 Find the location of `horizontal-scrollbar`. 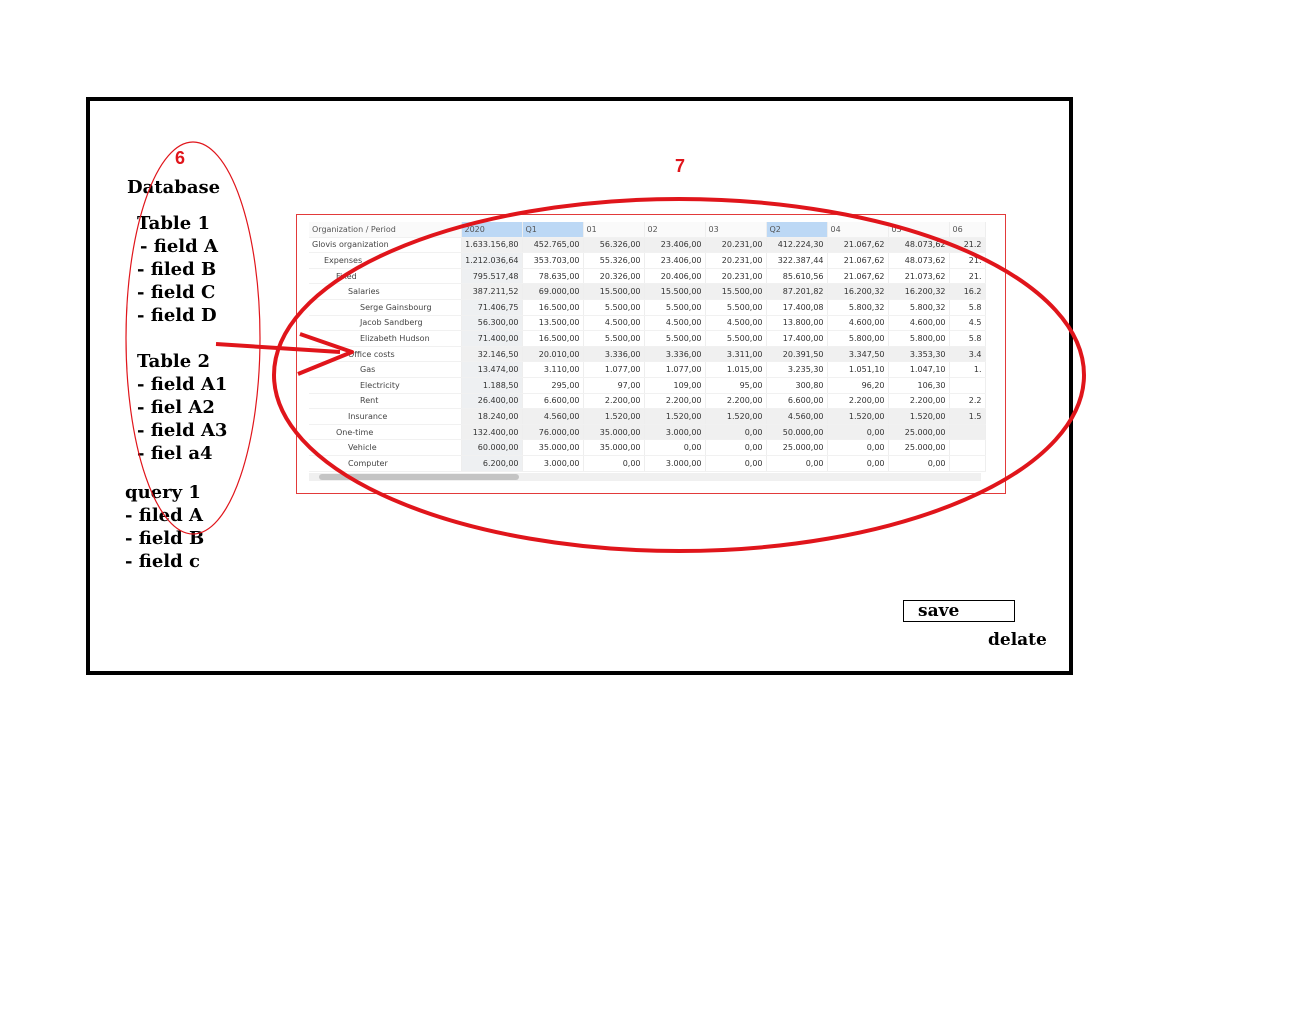

horizontal-scrollbar is located at coordinates (645, 477).